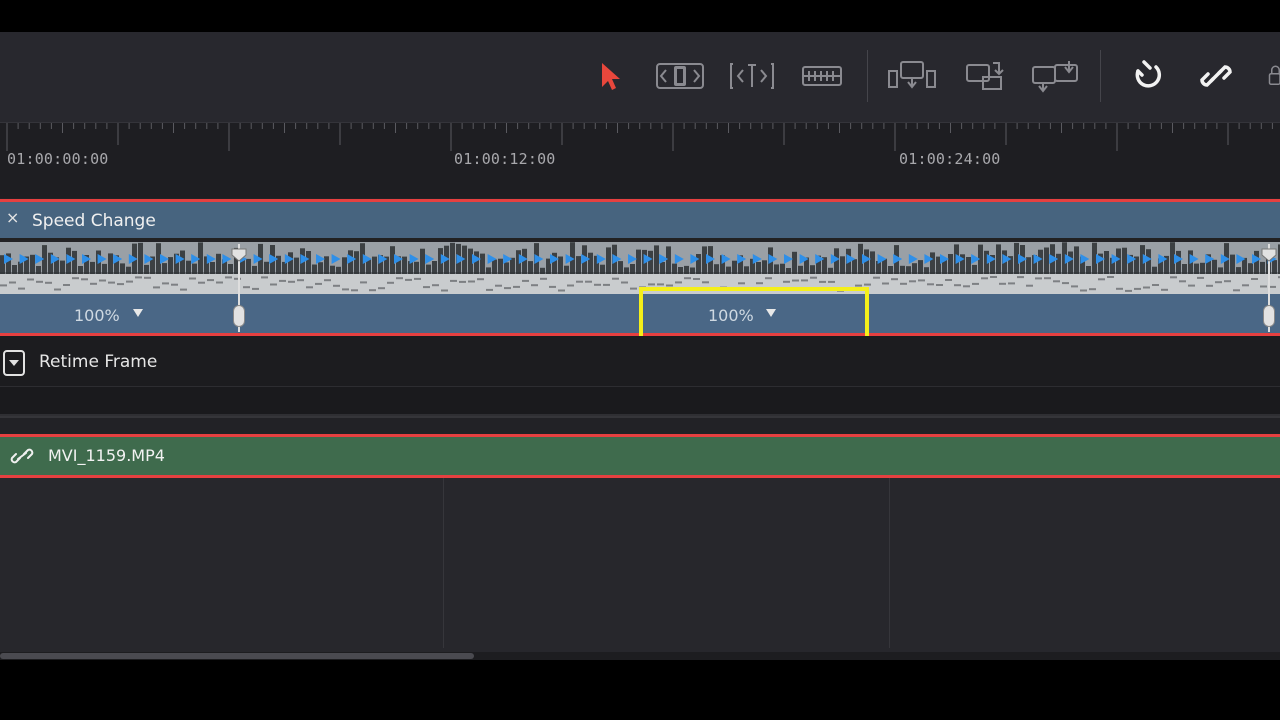  What do you see at coordinates (58, 159) in the screenshot?
I see `timecode-label: 01:00:00:00` at bounding box center [58, 159].